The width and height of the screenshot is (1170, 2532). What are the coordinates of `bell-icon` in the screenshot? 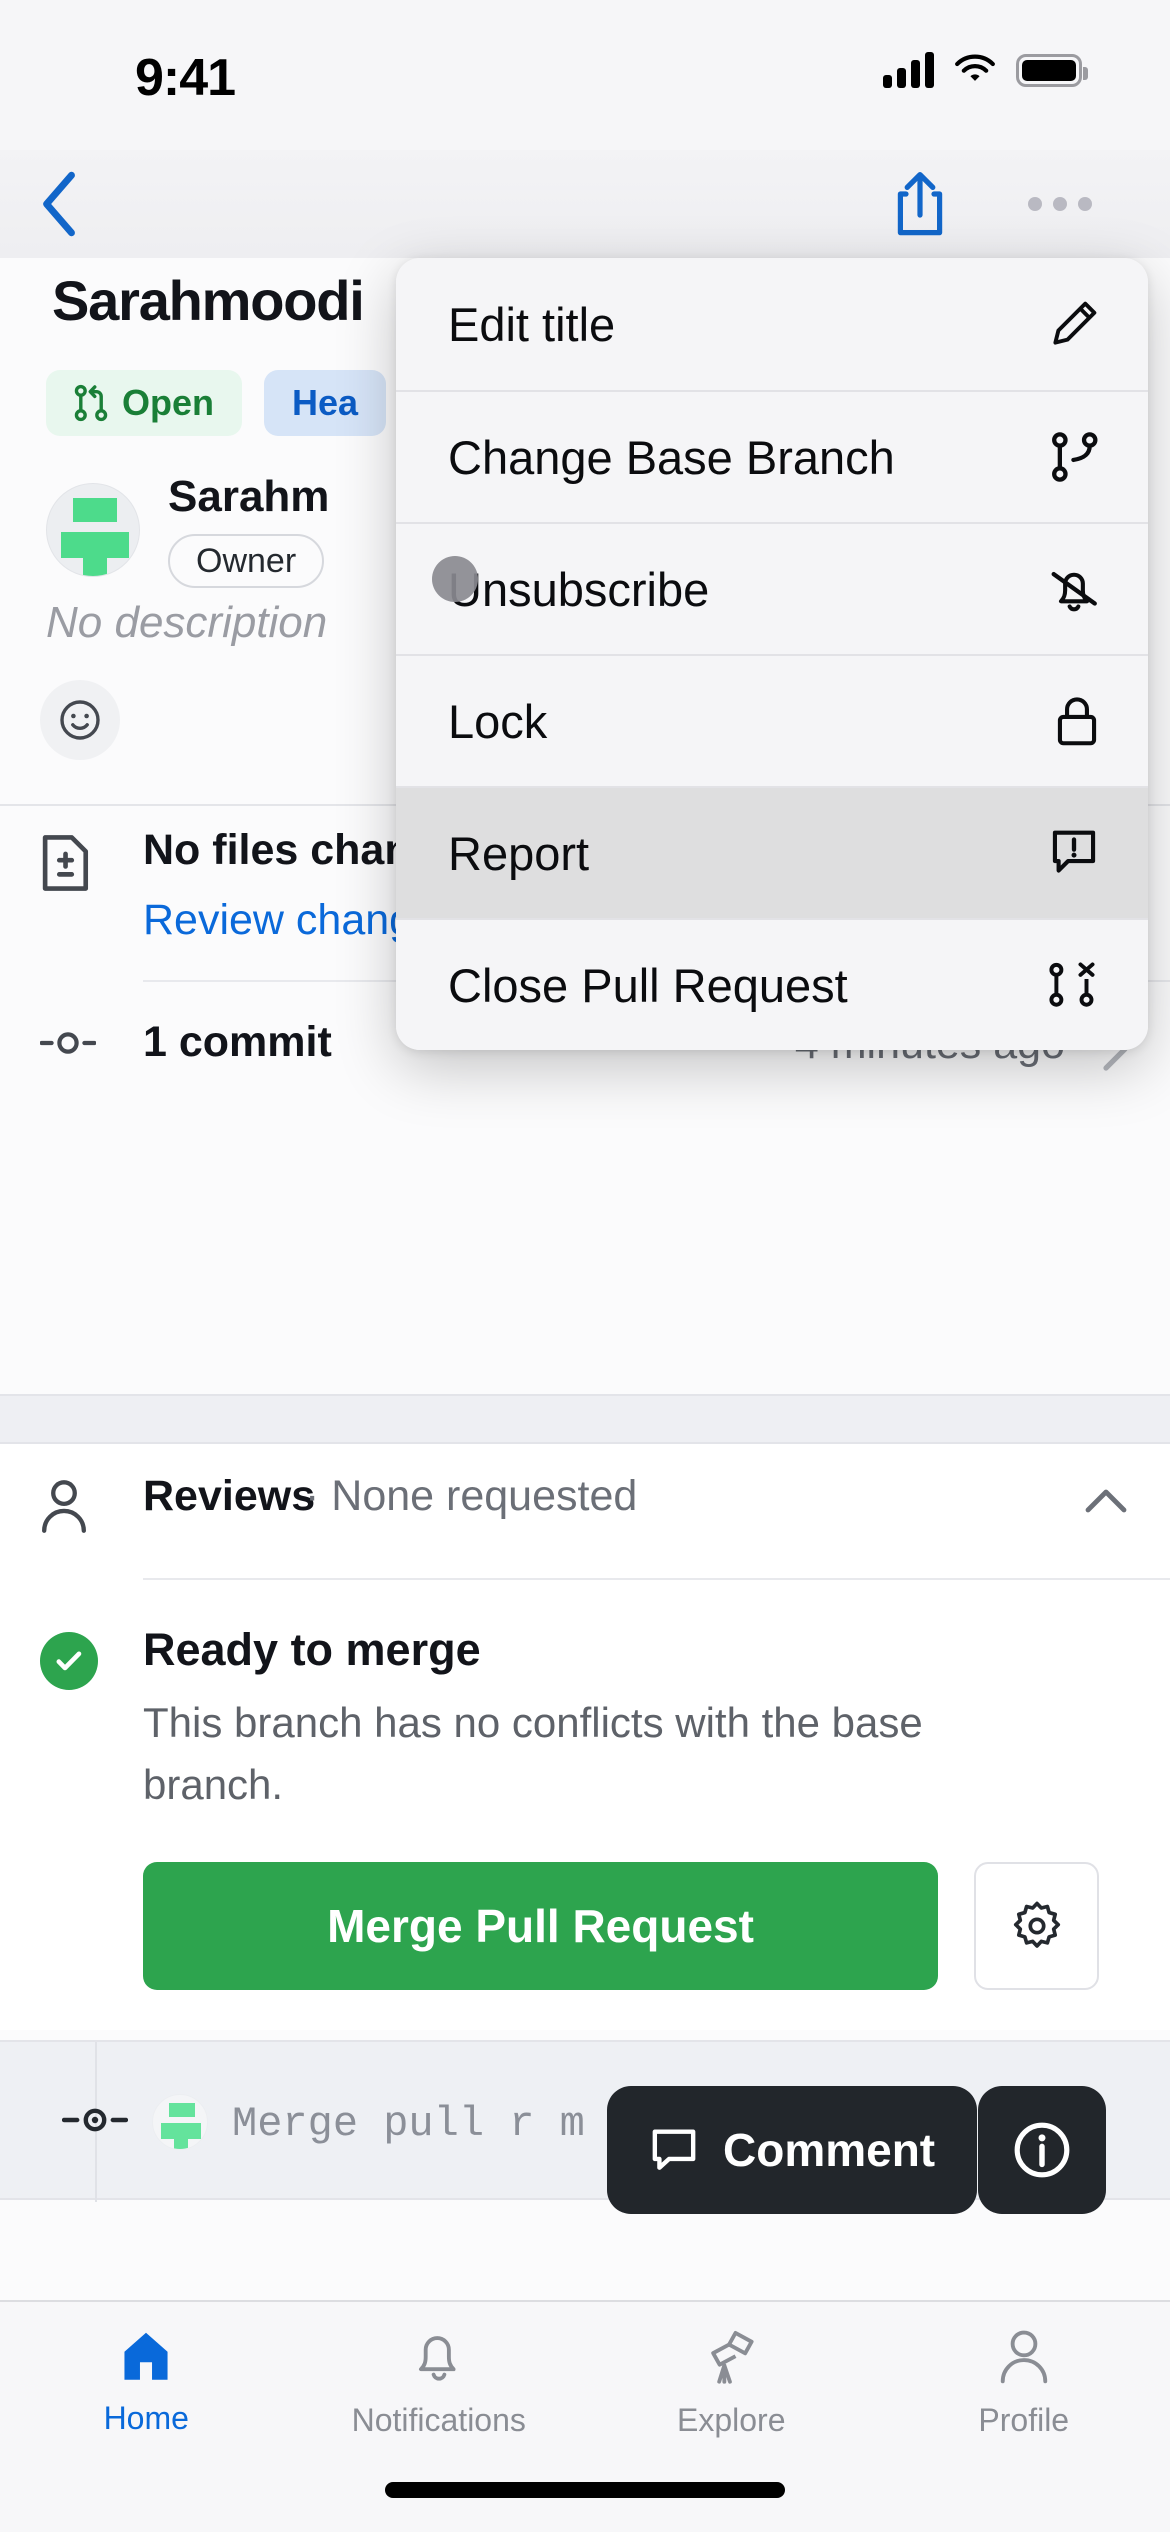 It's located at (437, 2358).